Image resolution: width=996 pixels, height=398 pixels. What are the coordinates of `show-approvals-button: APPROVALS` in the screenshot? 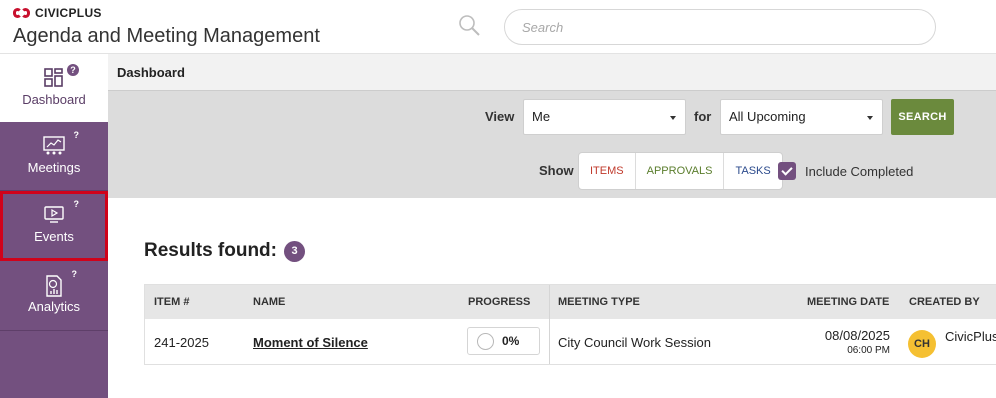 It's located at (680, 171).